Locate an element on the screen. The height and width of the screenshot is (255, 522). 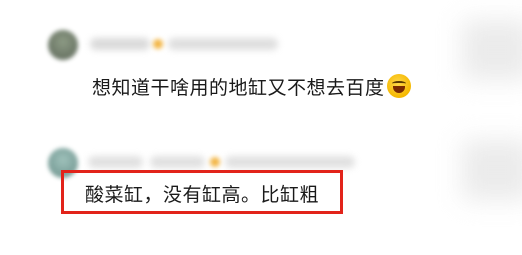
comment-text: 酸菜缸，没有缸高。比缸粗 is located at coordinates (202, 193).